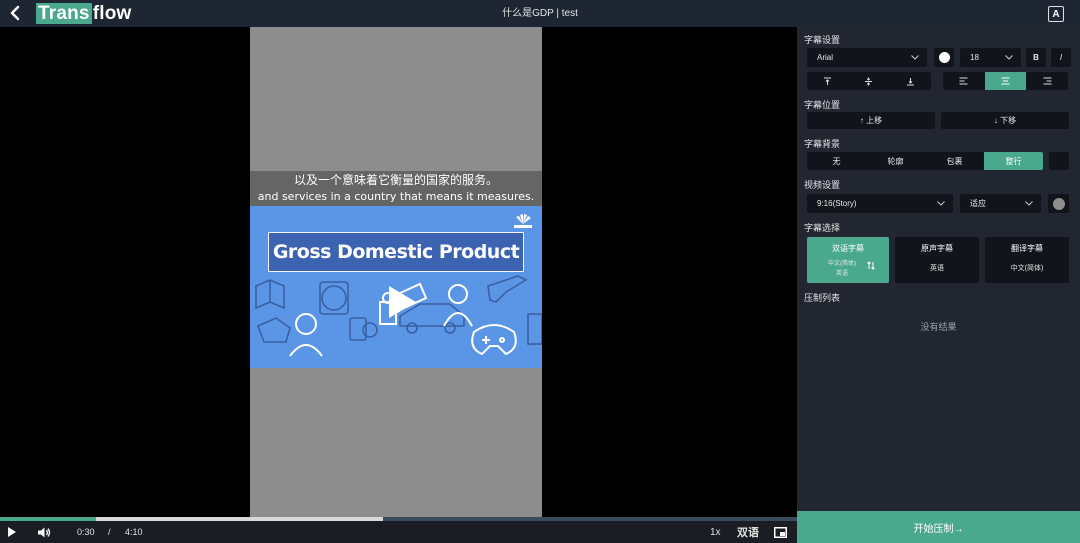 The width and height of the screenshot is (1080, 543). What do you see at coordinates (1027, 260) in the screenshot?
I see `subtitle-card-translated: 翻译字幕 中文(简体)` at bounding box center [1027, 260].